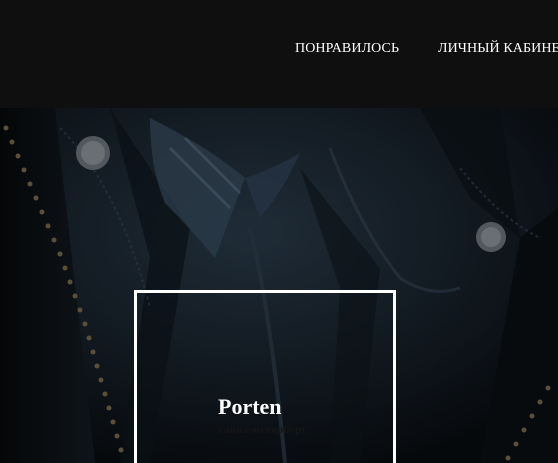 The width and height of the screenshot is (558, 463). What do you see at coordinates (498, 49) in the screenshot?
I see `nav-link-personal-cabinet: ЛИЧНЫЙ КАБИНЕТ` at bounding box center [498, 49].